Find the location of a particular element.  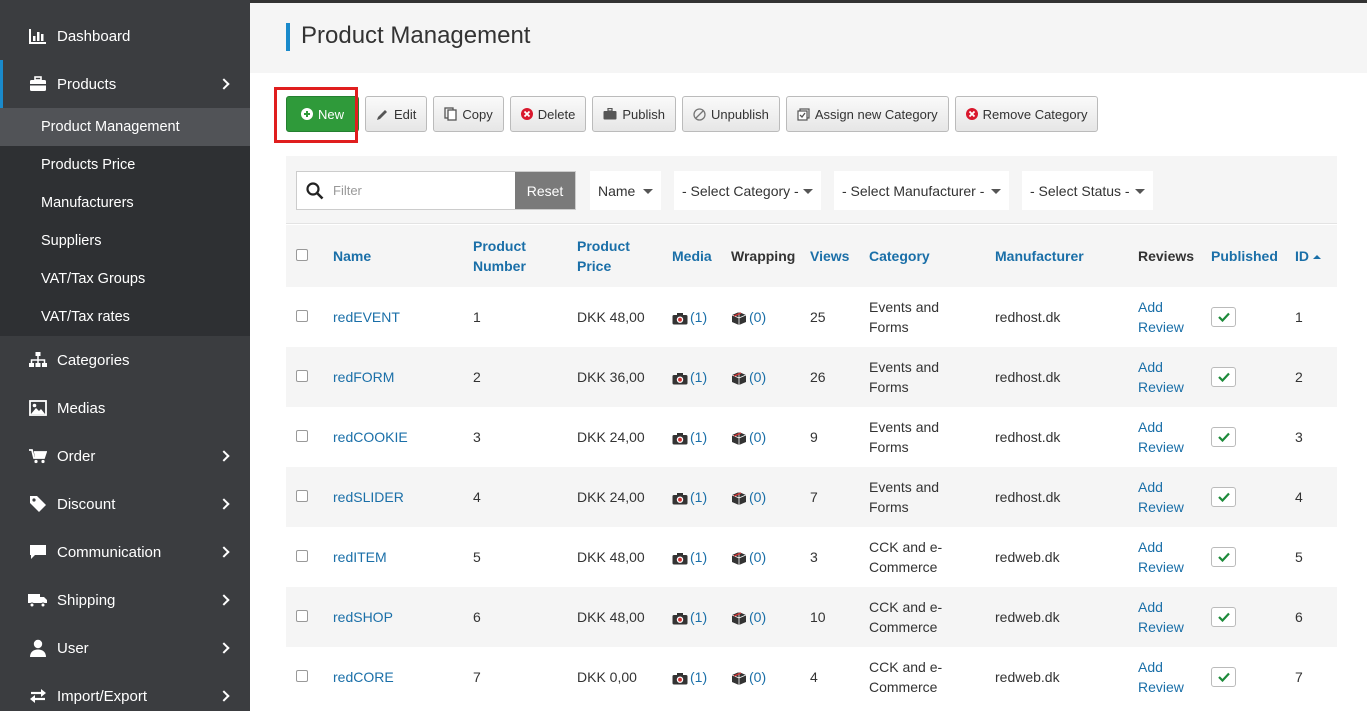

status-select: - Select Status - is located at coordinates (1087, 190).